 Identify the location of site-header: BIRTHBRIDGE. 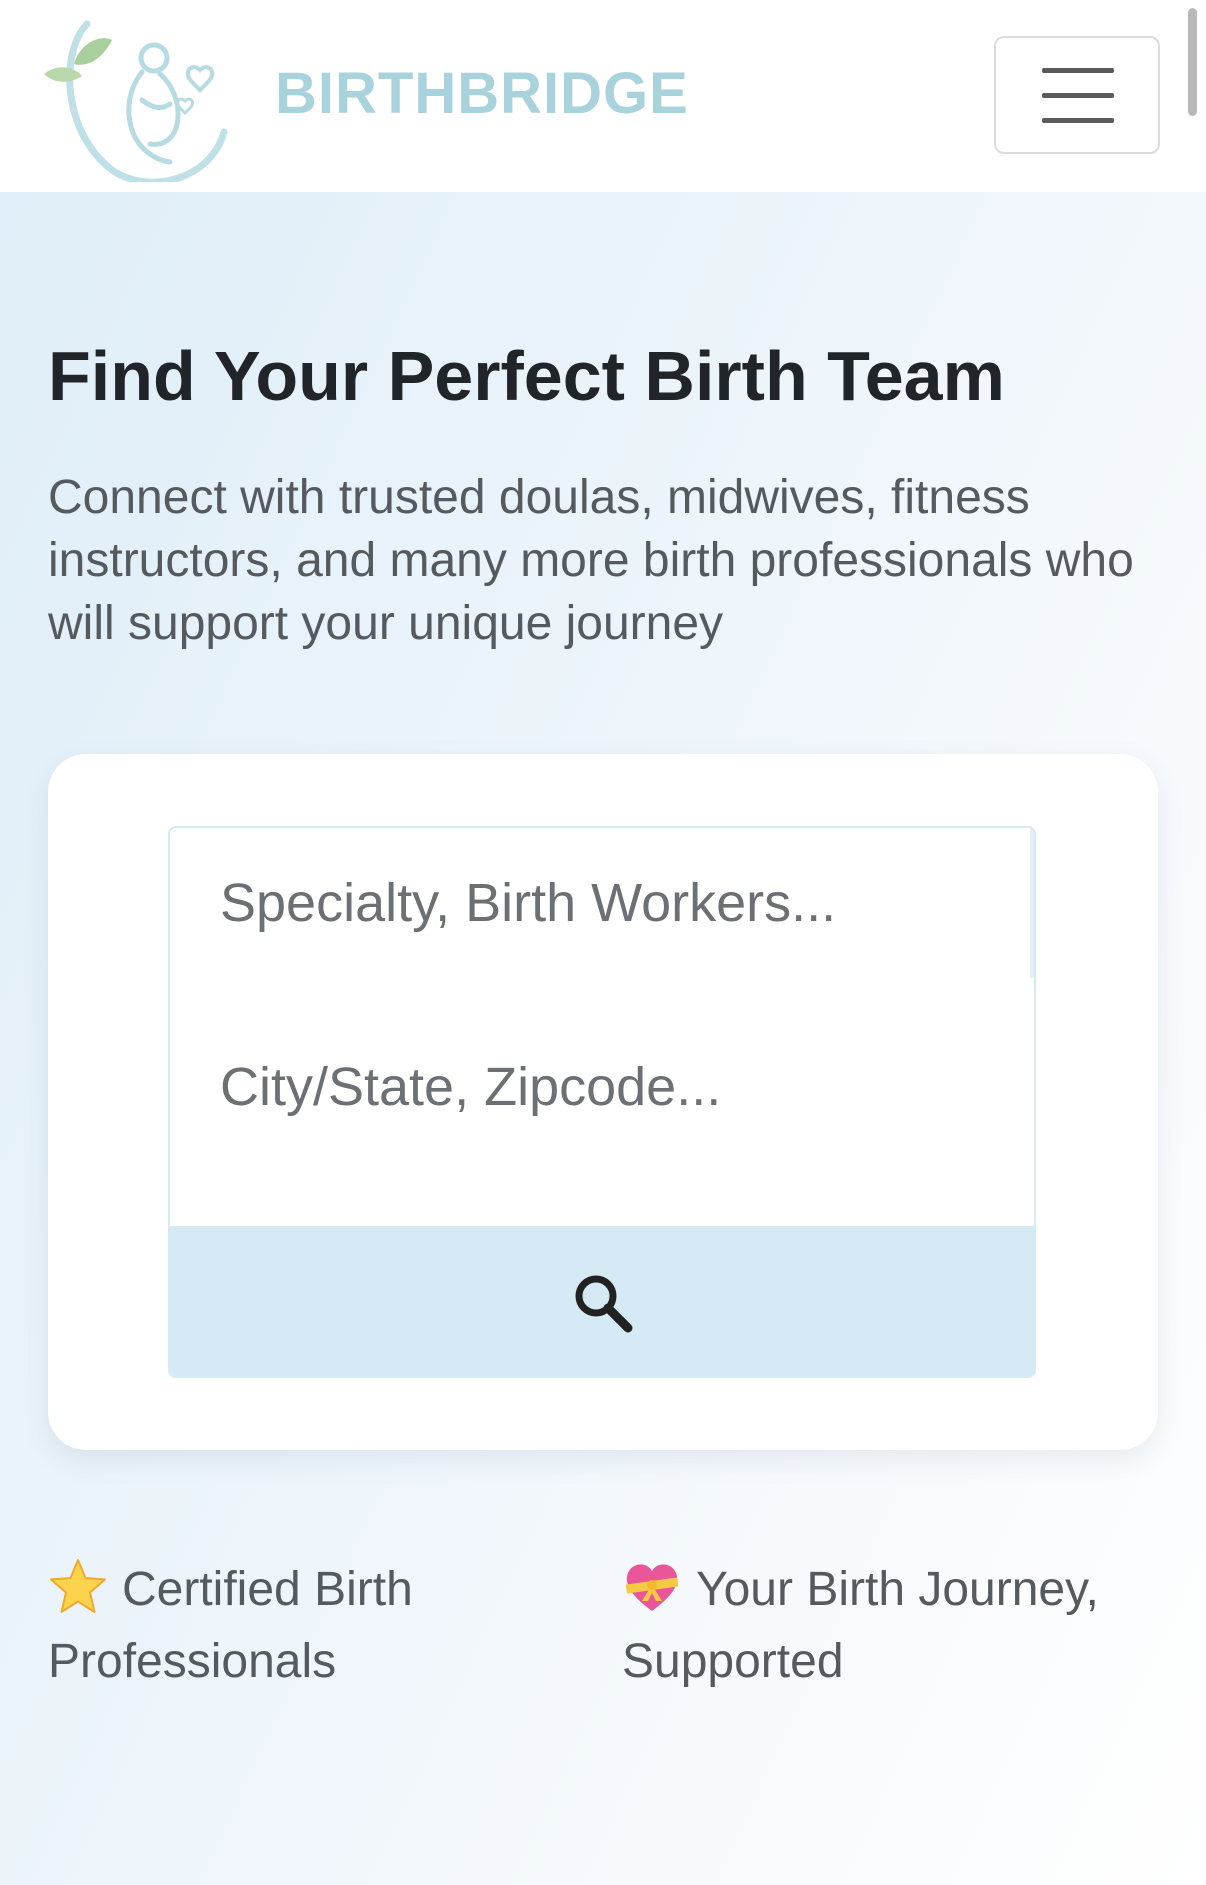
(603, 96).